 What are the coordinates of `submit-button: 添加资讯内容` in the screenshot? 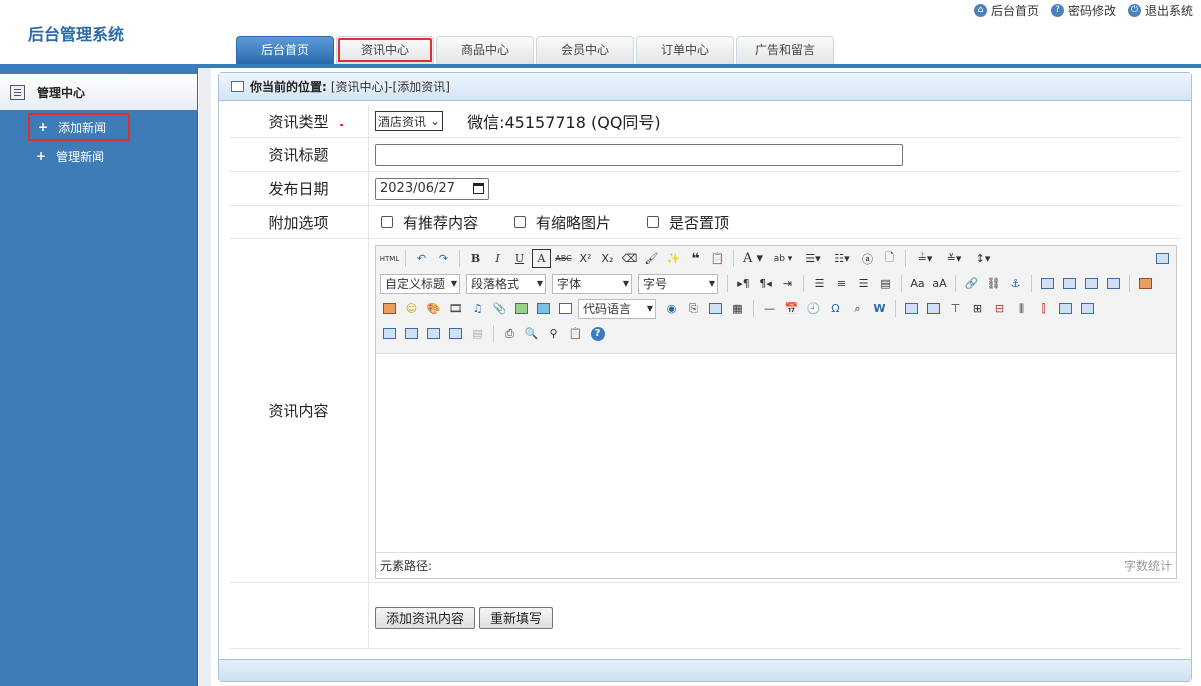 It's located at (425, 617).